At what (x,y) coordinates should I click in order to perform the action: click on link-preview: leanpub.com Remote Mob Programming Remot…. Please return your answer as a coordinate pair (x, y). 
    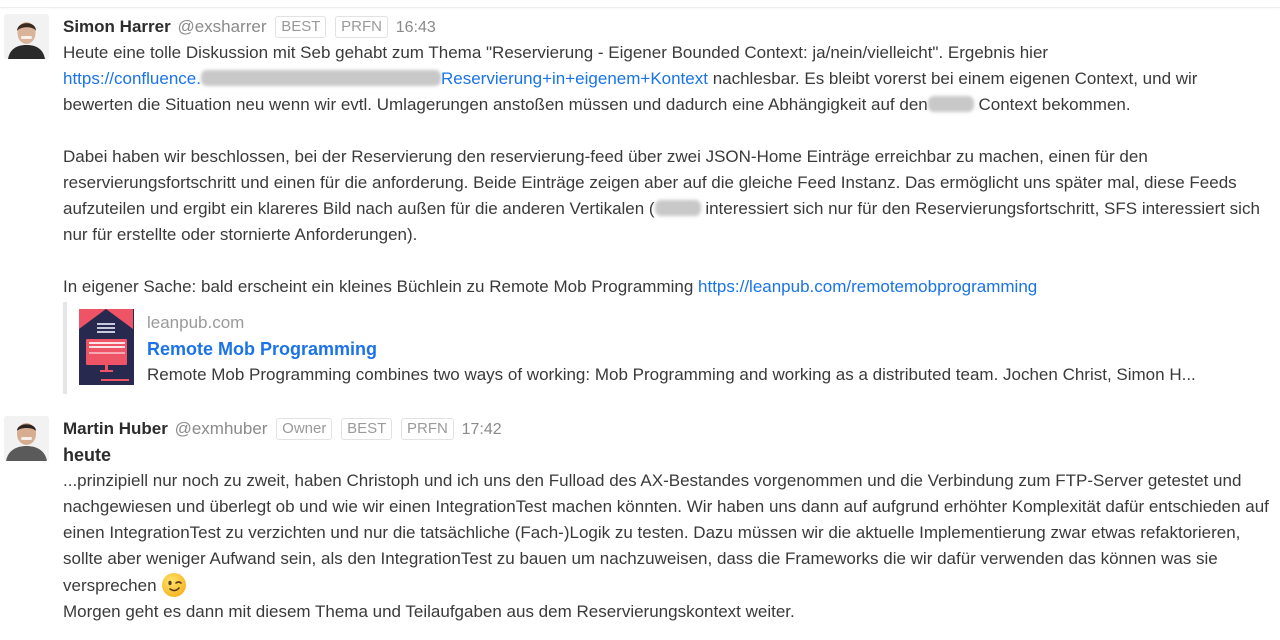
    Looking at the image, I should click on (666, 348).